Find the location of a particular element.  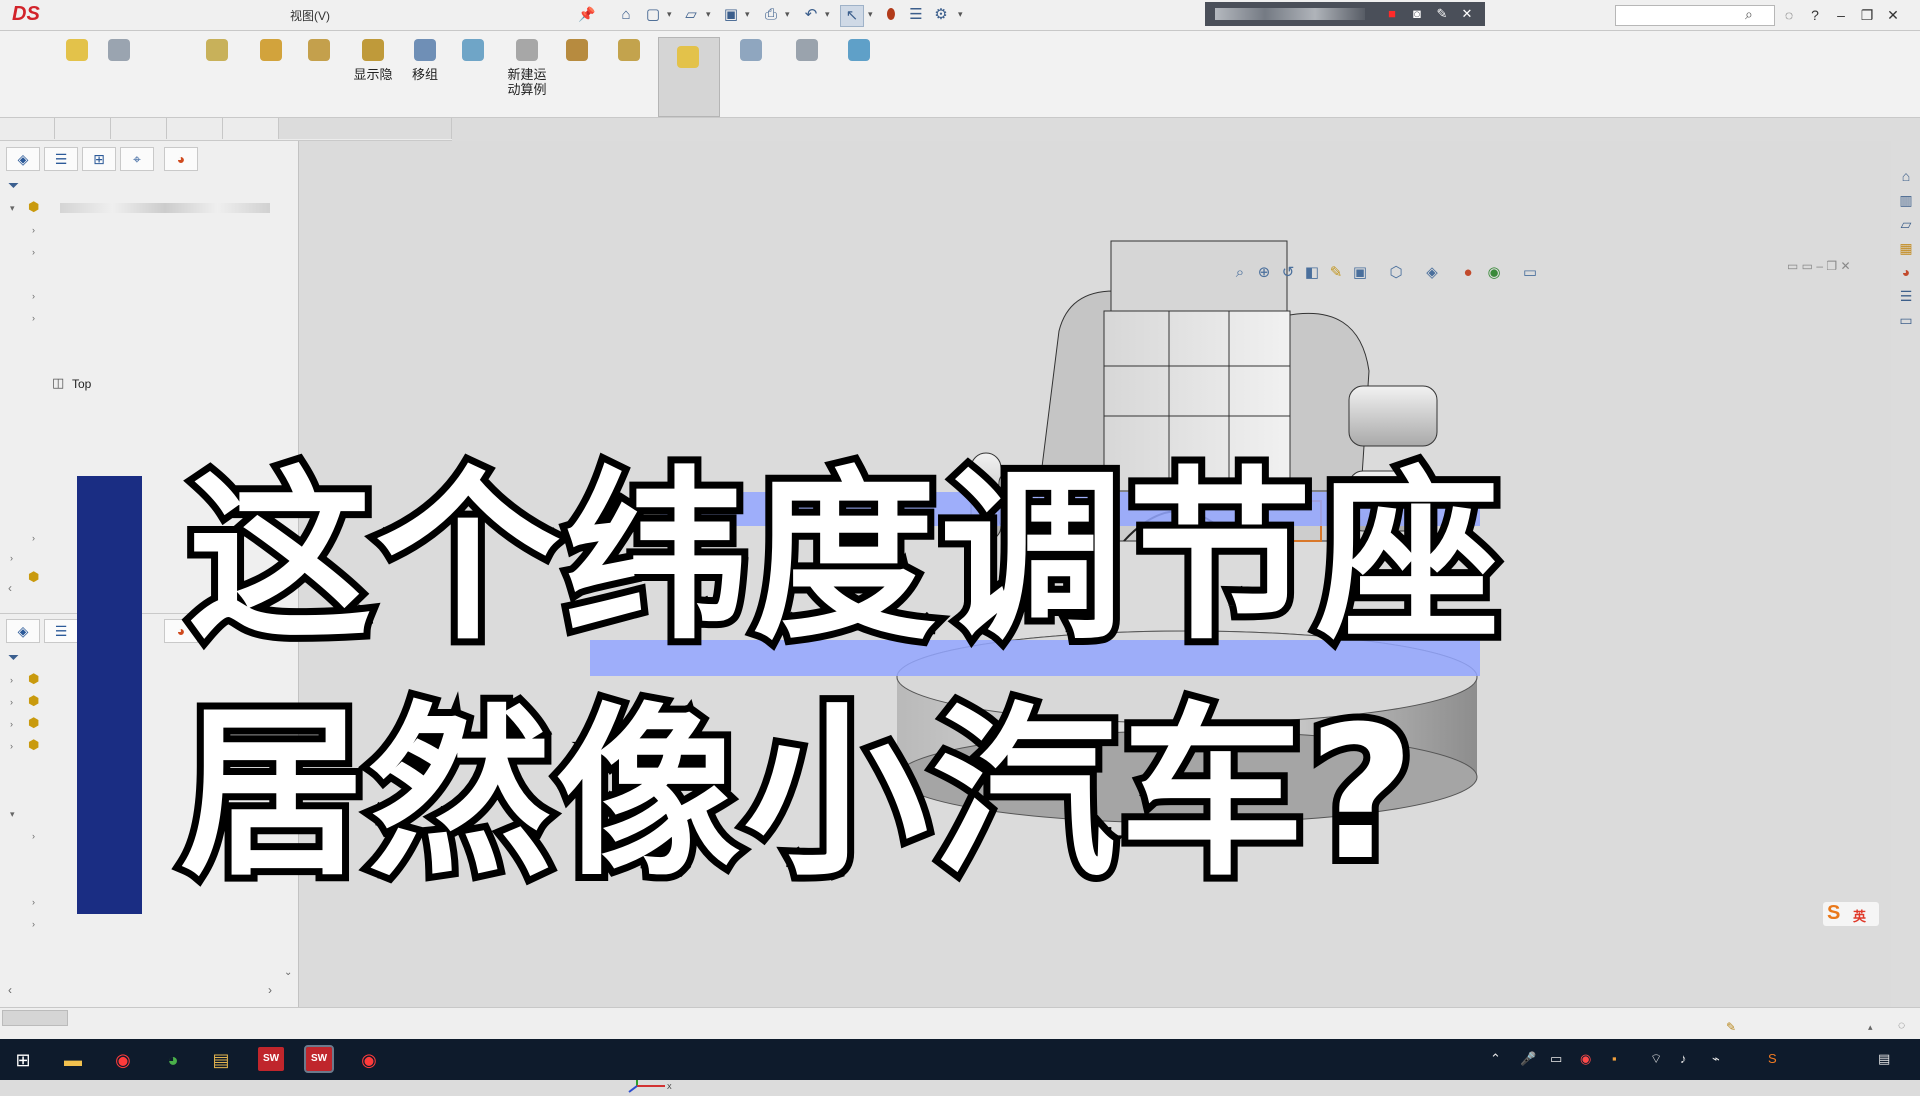

zoom-area-icon: ⊕ is located at coordinates (1264, 273).